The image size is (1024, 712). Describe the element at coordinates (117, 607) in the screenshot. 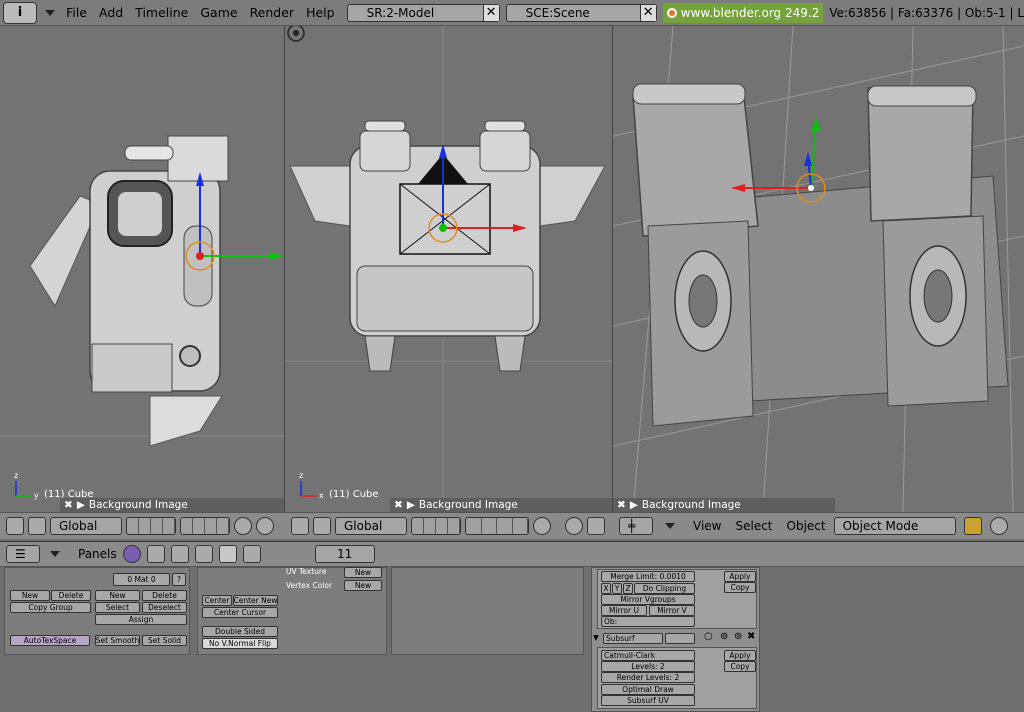

I see `material-select-button: Select` at that location.